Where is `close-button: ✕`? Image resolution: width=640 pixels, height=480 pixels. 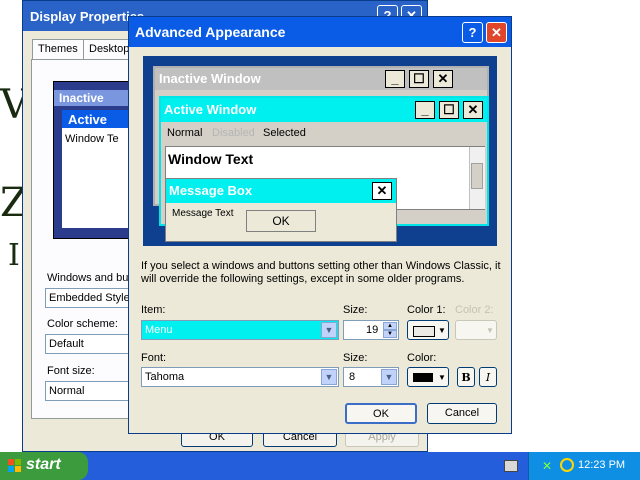
close-button: ✕ is located at coordinates (496, 32).